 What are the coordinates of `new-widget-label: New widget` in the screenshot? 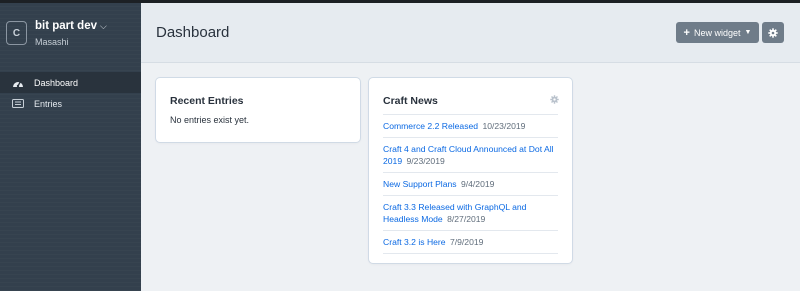 It's located at (717, 32).